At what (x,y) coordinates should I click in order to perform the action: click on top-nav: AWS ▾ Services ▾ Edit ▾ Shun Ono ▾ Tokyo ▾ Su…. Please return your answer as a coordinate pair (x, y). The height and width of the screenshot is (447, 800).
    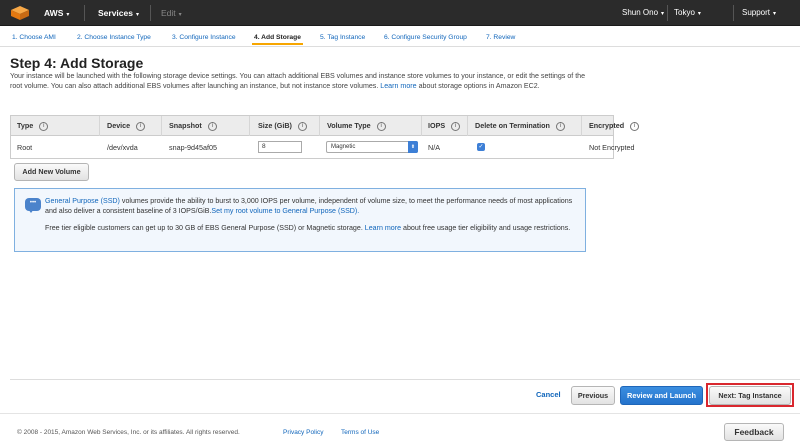
    Looking at the image, I should click on (400, 13).